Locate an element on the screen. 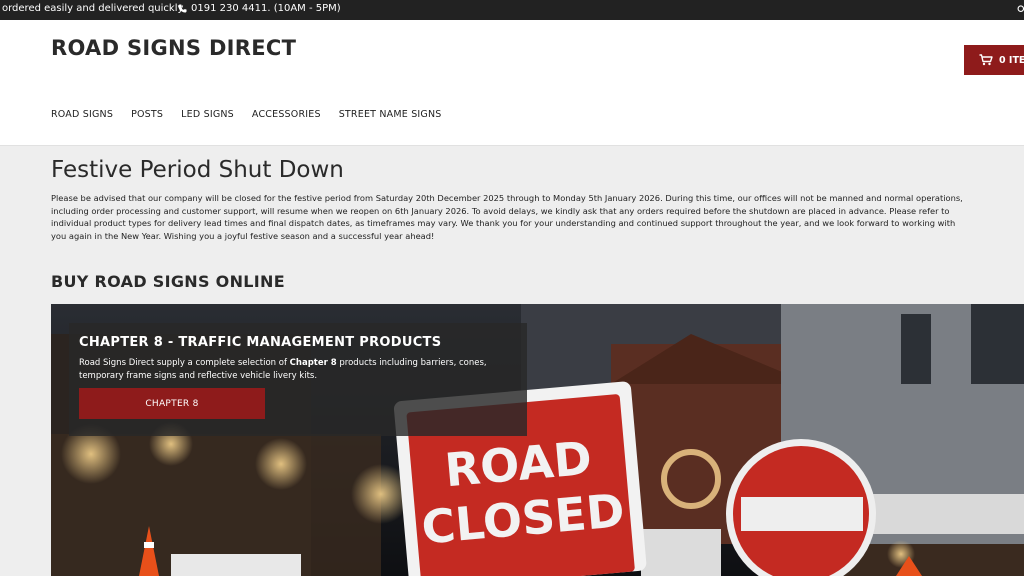 This screenshot has width=1024, height=576. site-logo: ROAD SIGNS DIRECT is located at coordinates (173, 48).